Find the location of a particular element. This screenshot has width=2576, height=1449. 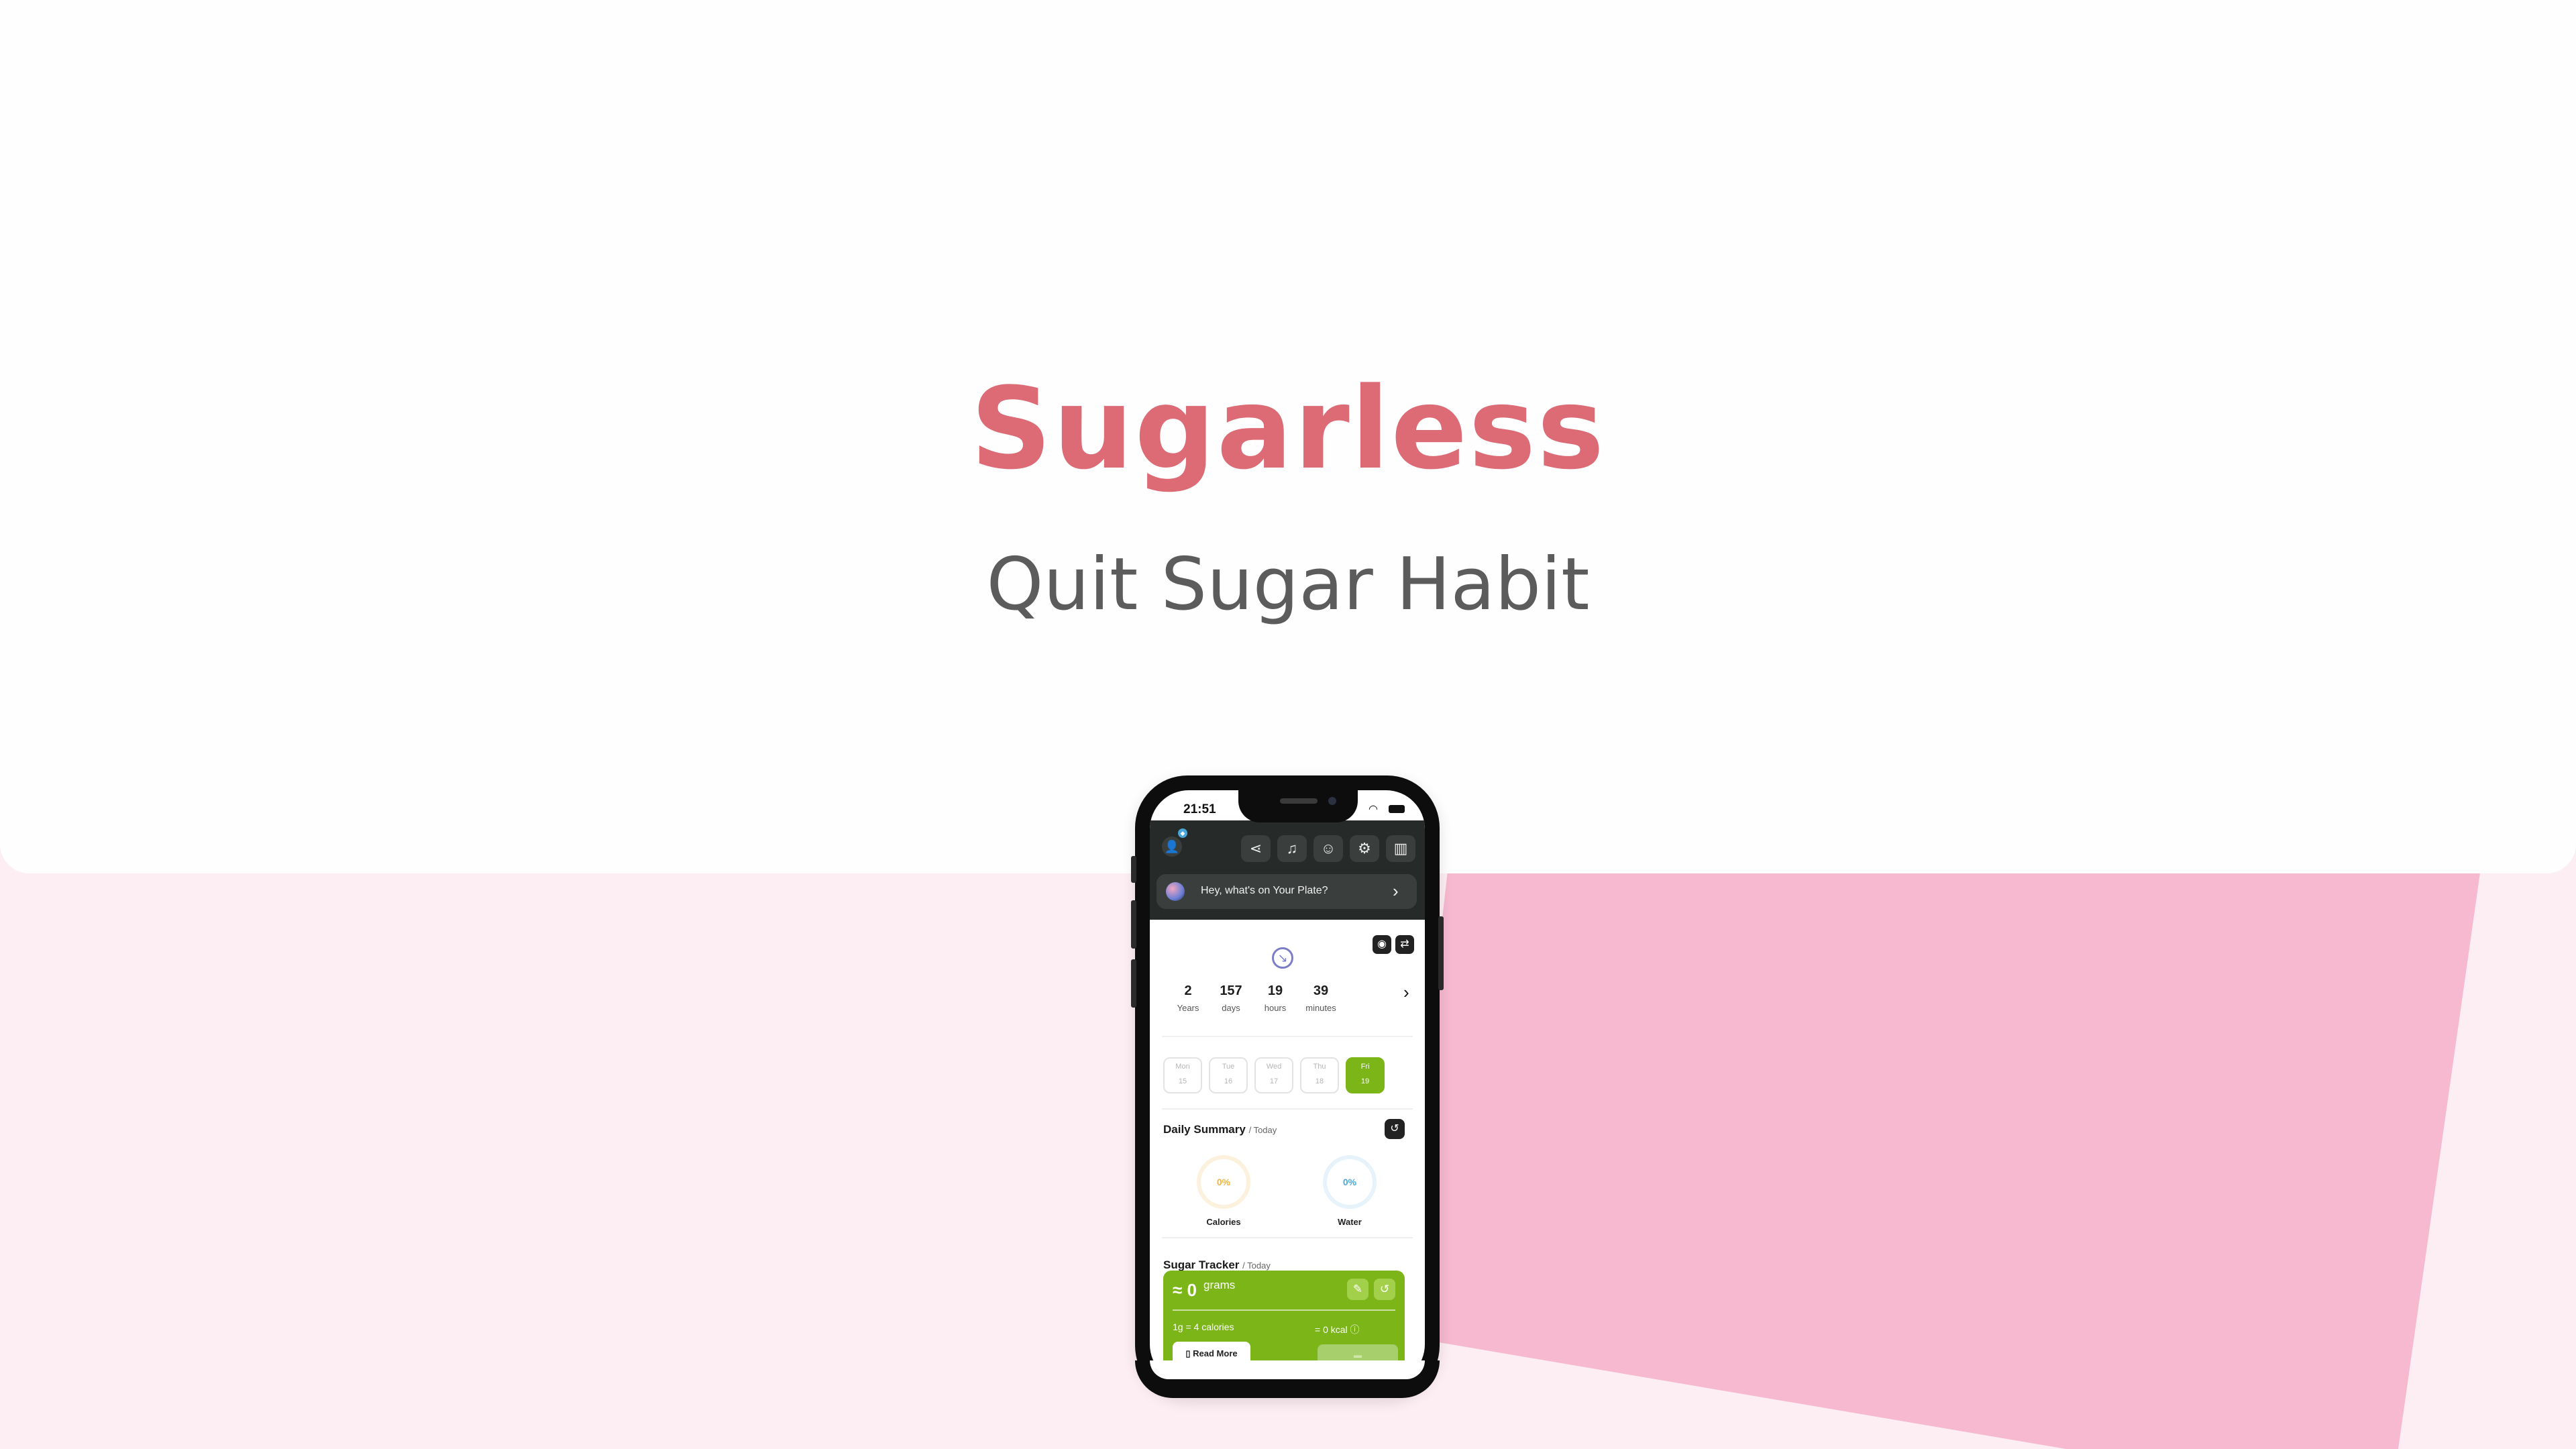

premium-badge-icon: ◆ is located at coordinates (1182, 833).